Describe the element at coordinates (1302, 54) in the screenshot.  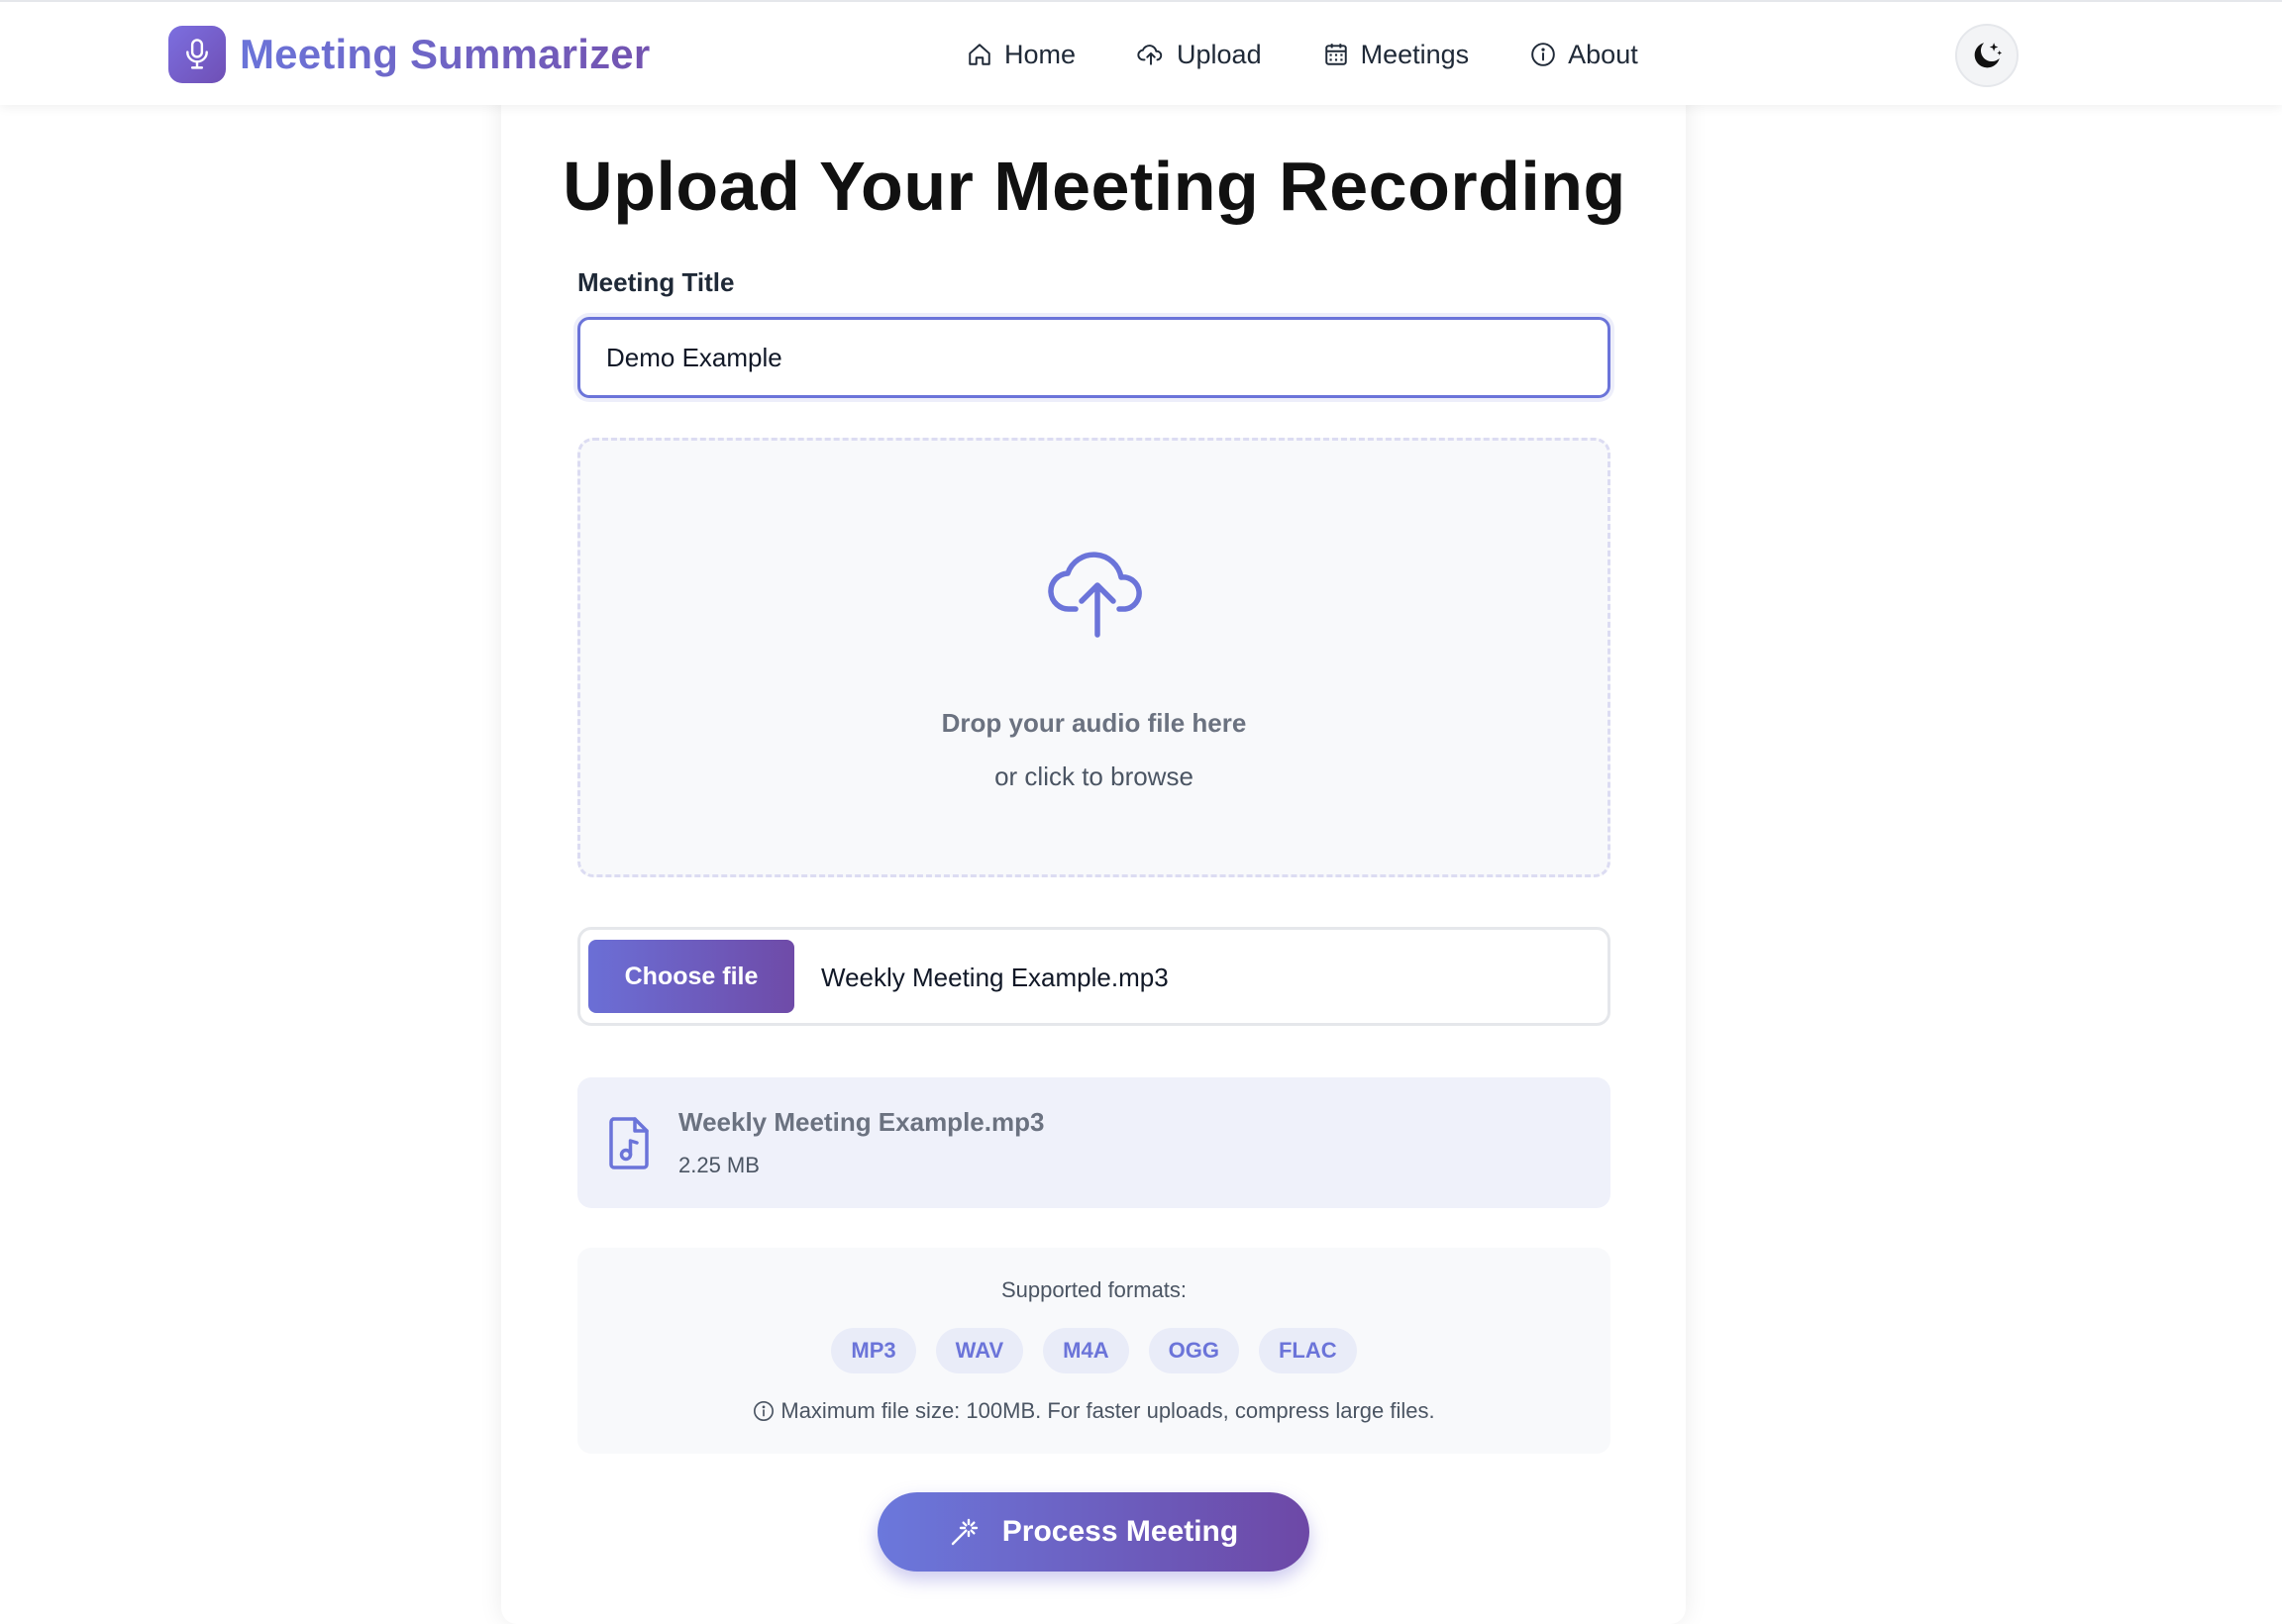
I see `nav-links: Home Upload Meetings About` at that location.